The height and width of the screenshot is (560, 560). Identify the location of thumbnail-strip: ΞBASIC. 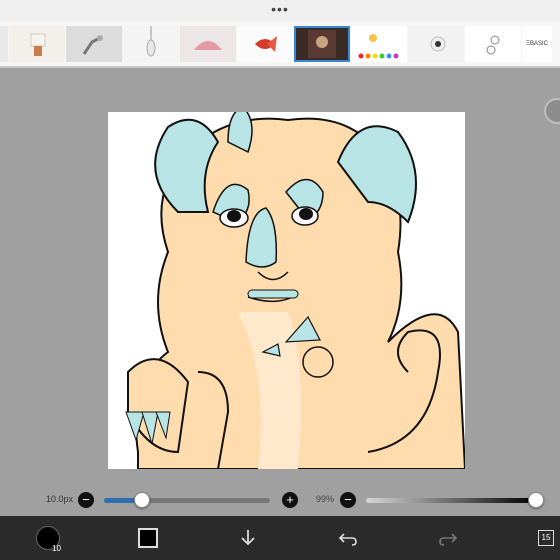
(280, 45).